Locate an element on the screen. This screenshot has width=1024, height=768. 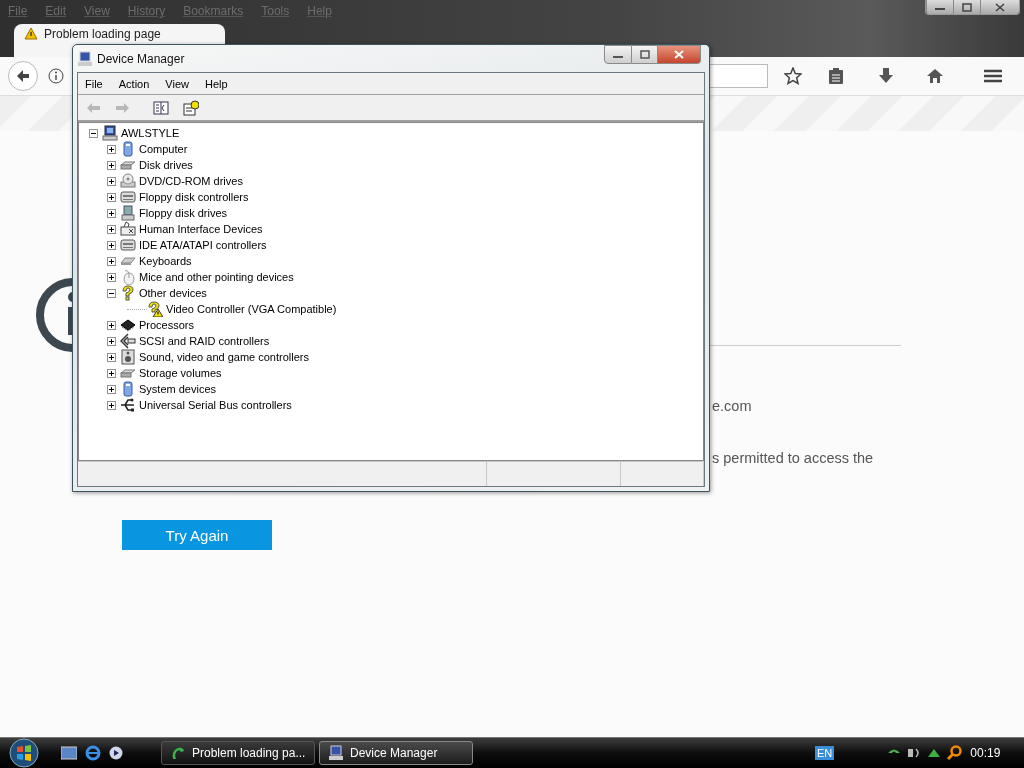
clock: 00:19 is located at coordinates (985, 753).